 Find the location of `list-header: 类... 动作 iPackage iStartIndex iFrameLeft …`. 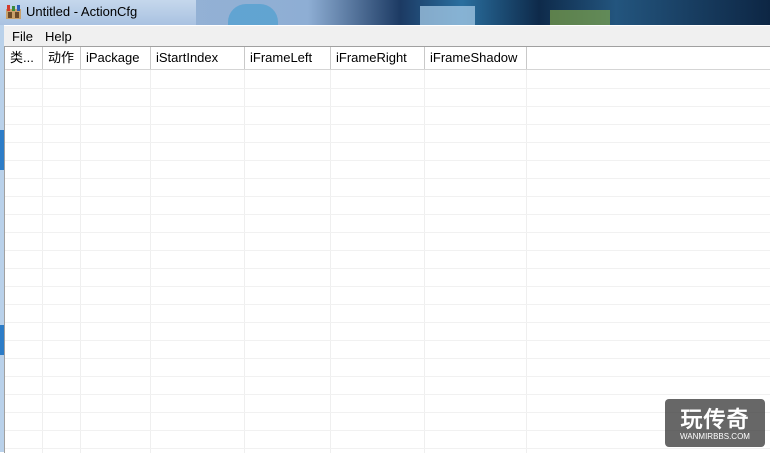

list-header: 类... 动作 iPackage iStartIndex iFrameLeft … is located at coordinates (387, 58).